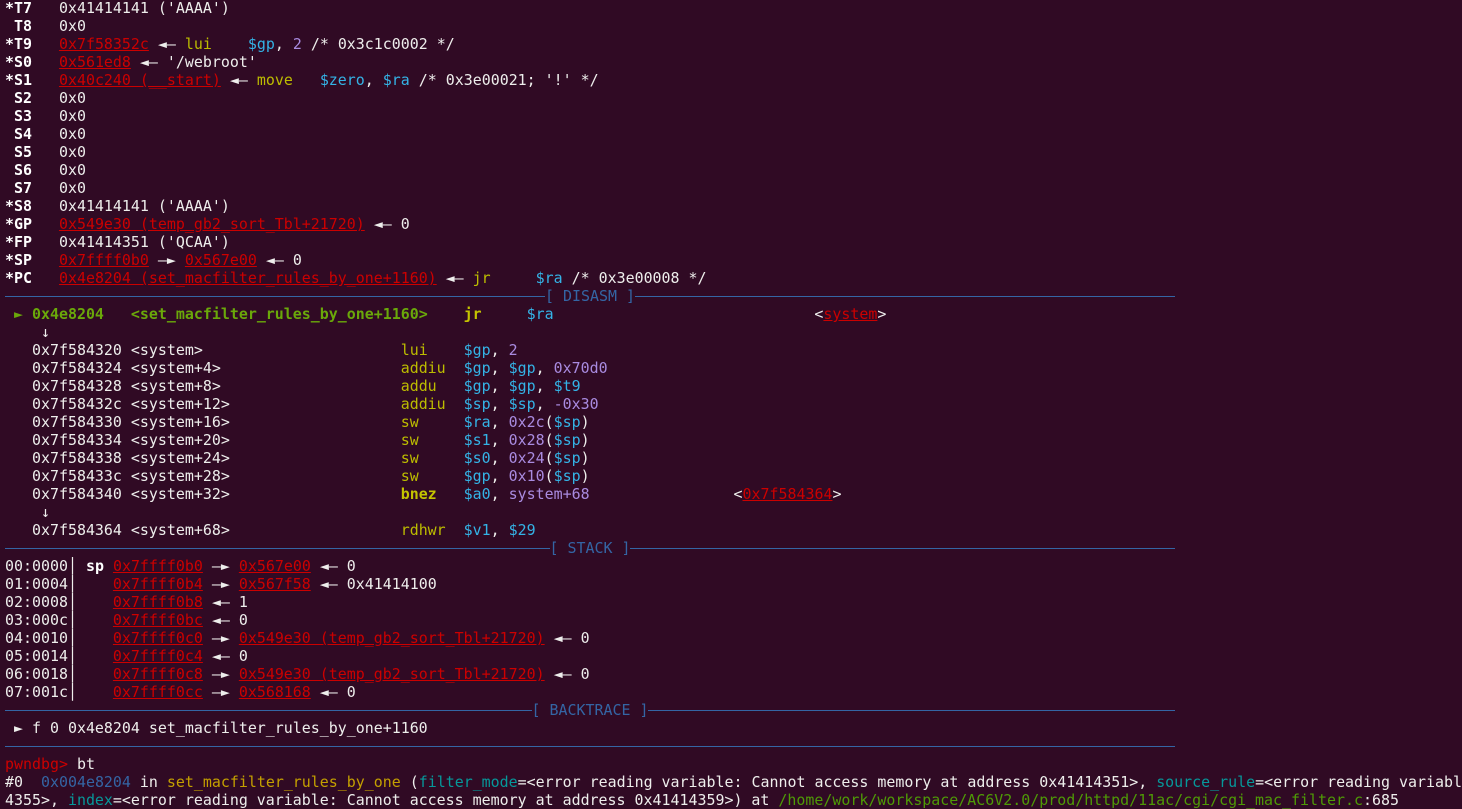 The image size is (1462, 809). Describe the element at coordinates (275, 584) in the screenshot. I see `address-link: 0x567f58` at that location.